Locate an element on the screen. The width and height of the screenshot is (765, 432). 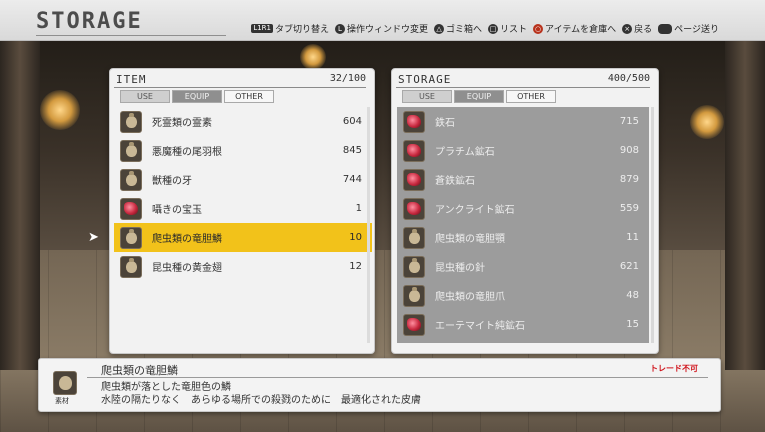
hint-label: ページ送り is located at coordinates (696, 30).